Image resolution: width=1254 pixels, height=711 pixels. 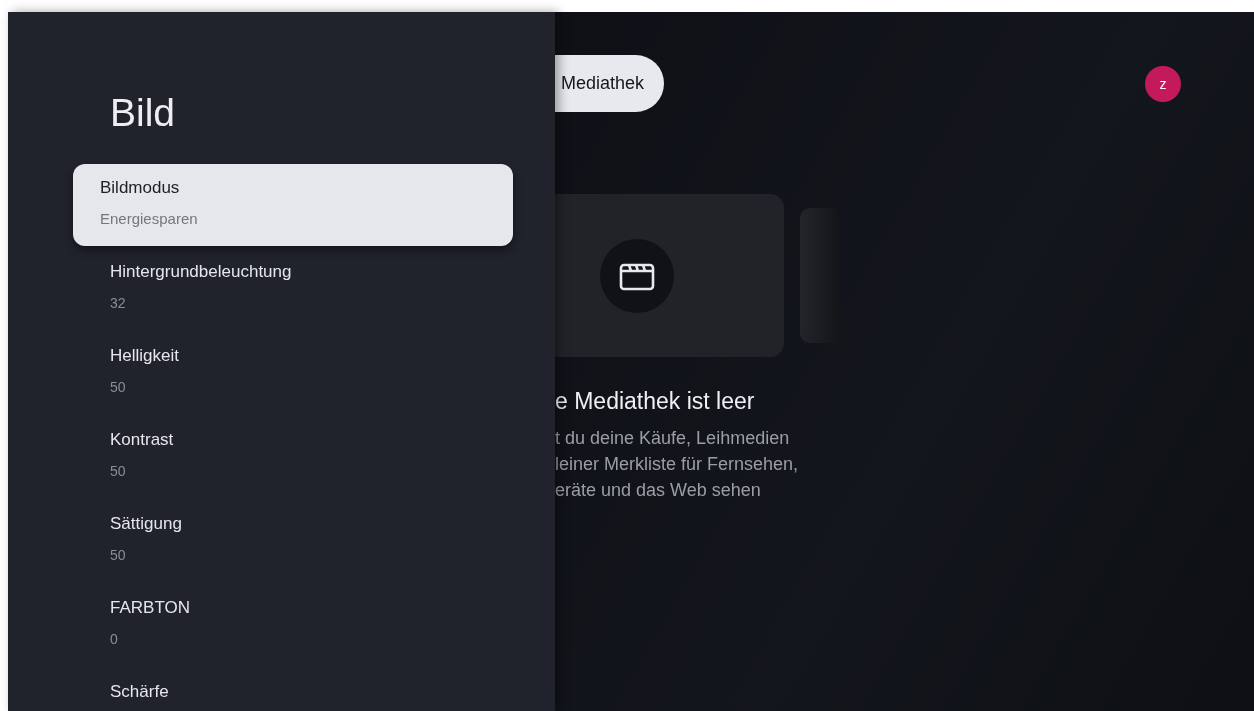 I want to click on settings-item: FARBTON 0, so click(x=293, y=625).